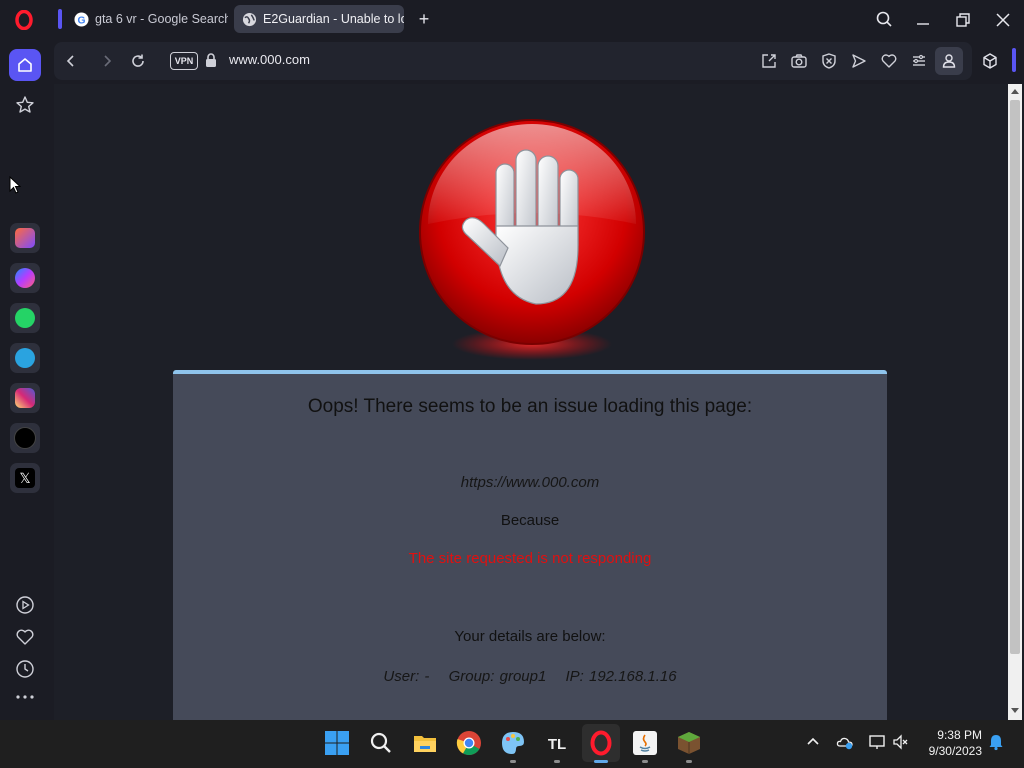 The height and width of the screenshot is (768, 1024). I want to click on search-icon, so click(381, 743).